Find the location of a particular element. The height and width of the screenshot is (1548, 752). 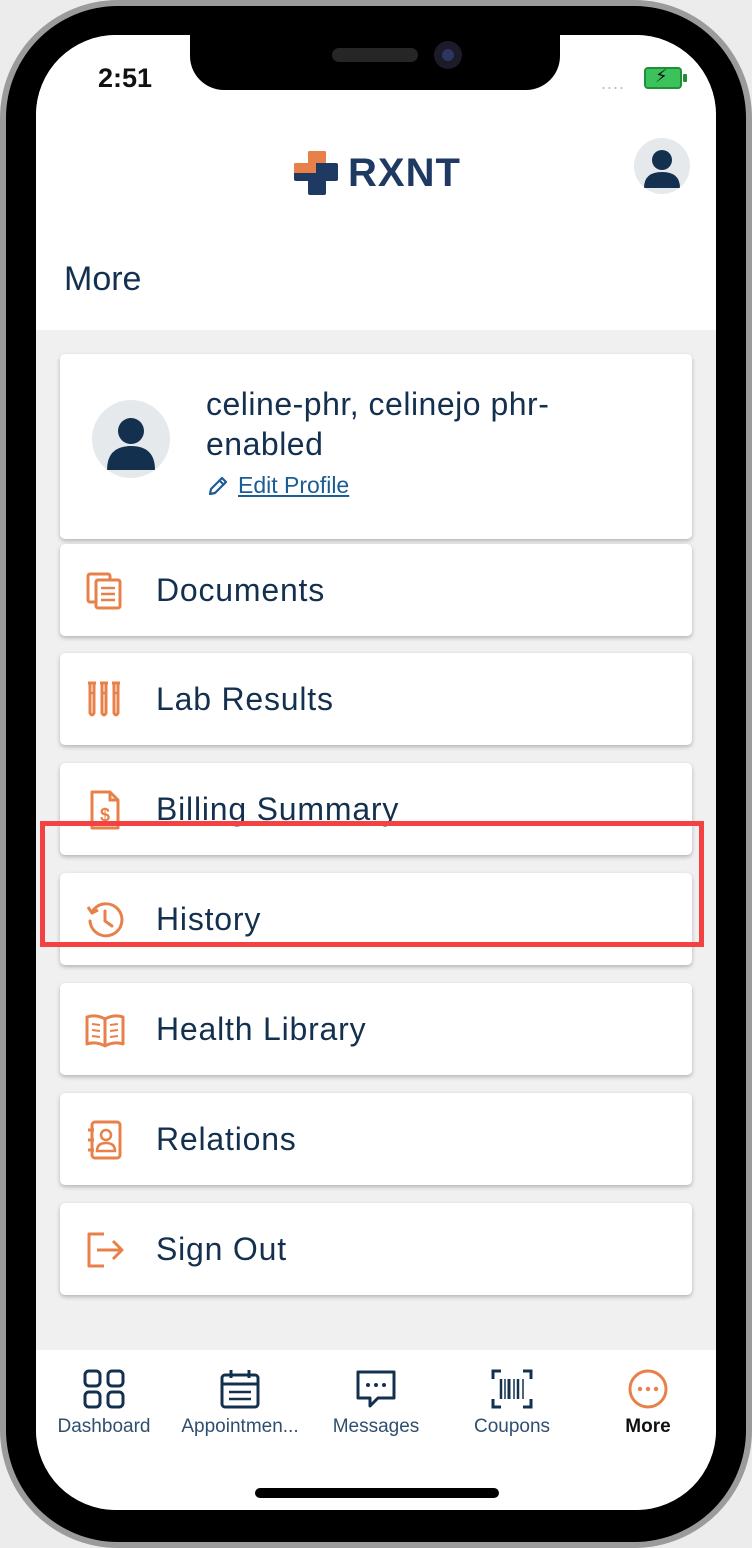

header-avatar-button is located at coordinates (662, 166).